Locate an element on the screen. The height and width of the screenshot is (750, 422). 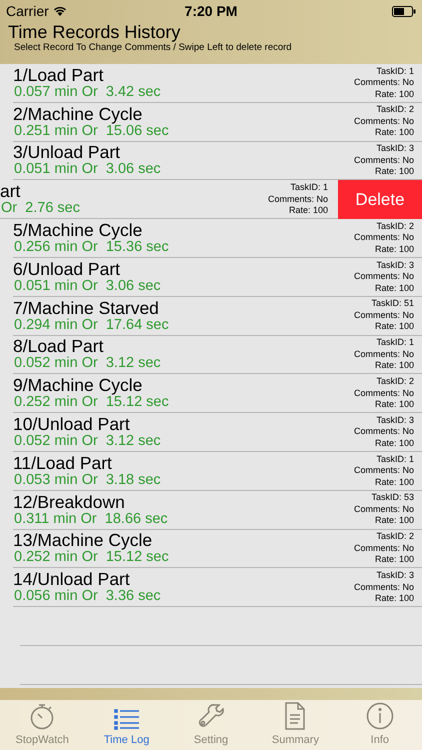
clock-label: 7:20 PM is located at coordinates (211, 11).